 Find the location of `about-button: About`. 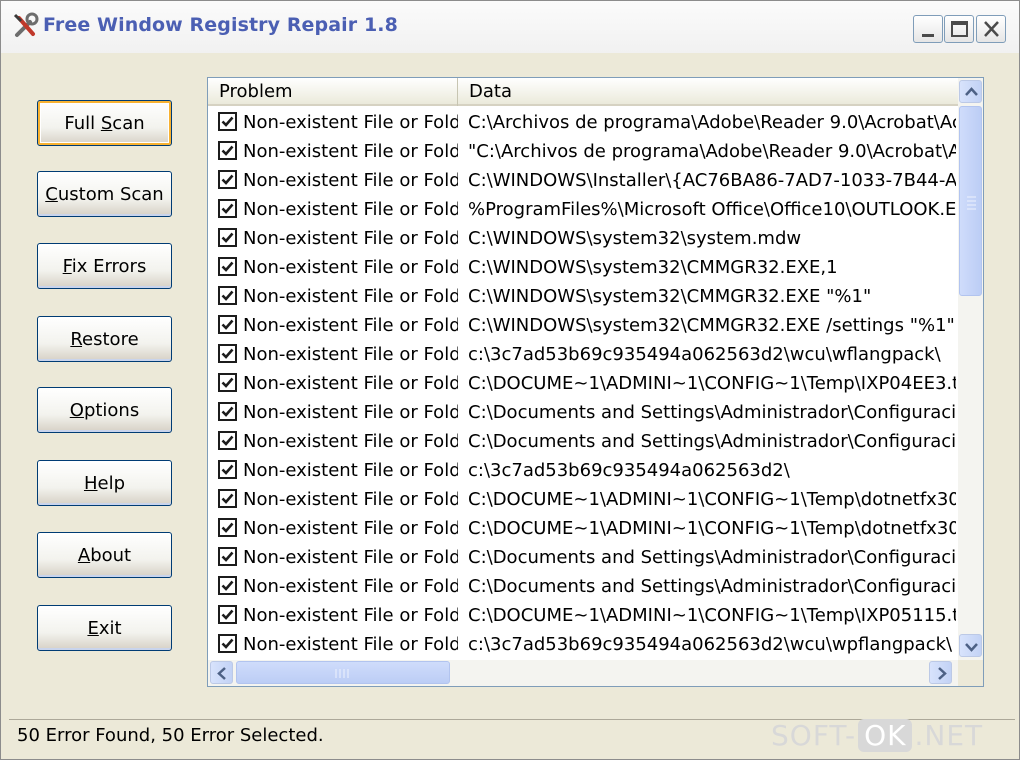

about-button: About is located at coordinates (104, 555).